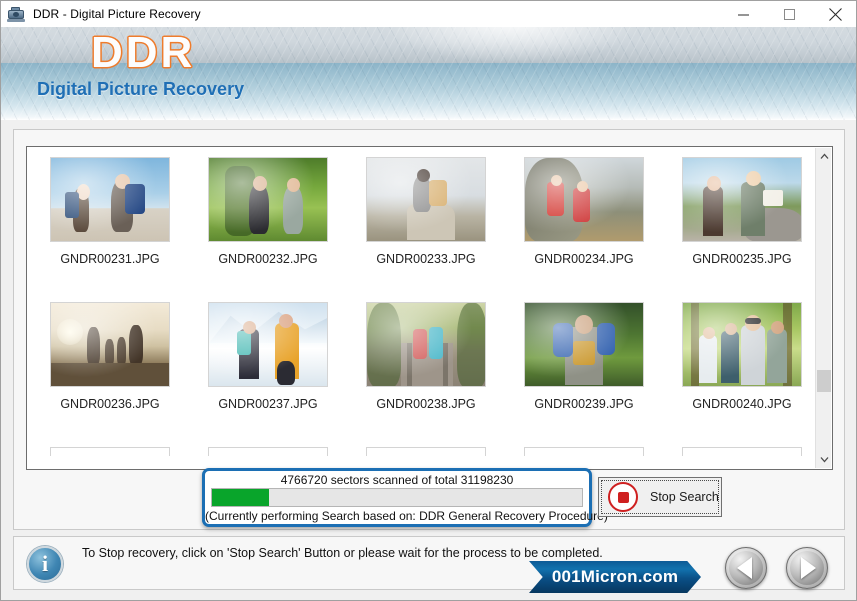  What do you see at coordinates (584, 404) in the screenshot?
I see `thumbnail-label: GNDR00239.JPG` at bounding box center [584, 404].